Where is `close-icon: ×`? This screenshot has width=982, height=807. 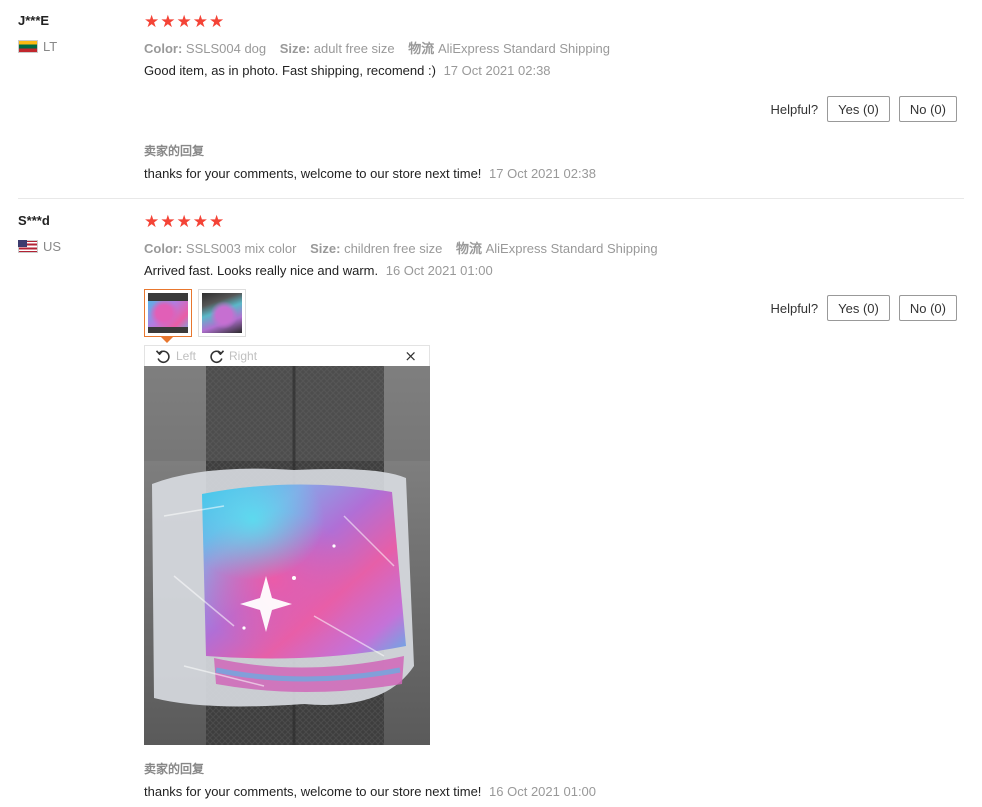 close-icon: × is located at coordinates (410, 356).